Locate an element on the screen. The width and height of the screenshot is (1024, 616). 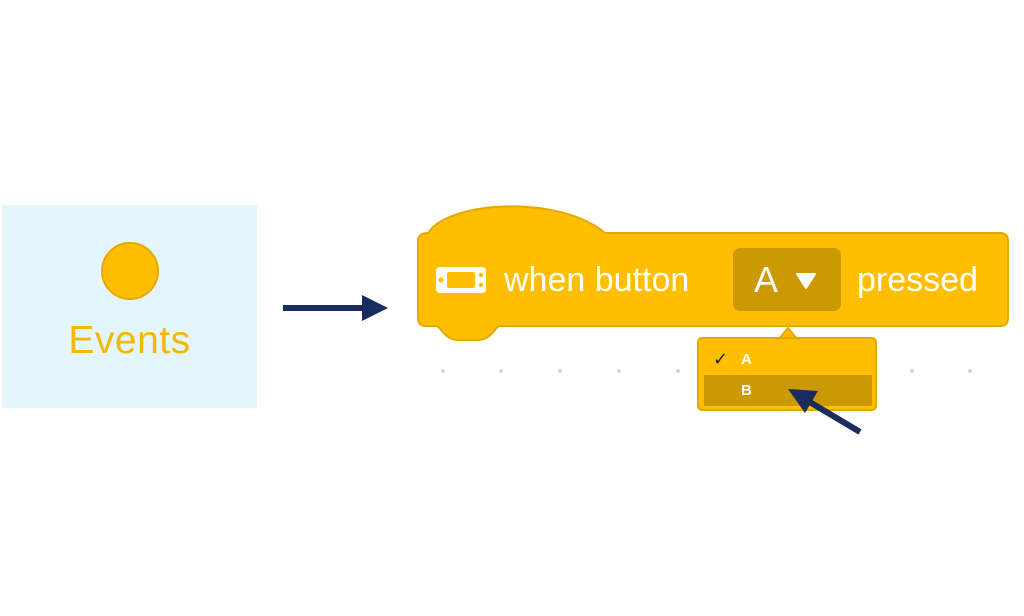
caret-down-icon is located at coordinates (806, 281).